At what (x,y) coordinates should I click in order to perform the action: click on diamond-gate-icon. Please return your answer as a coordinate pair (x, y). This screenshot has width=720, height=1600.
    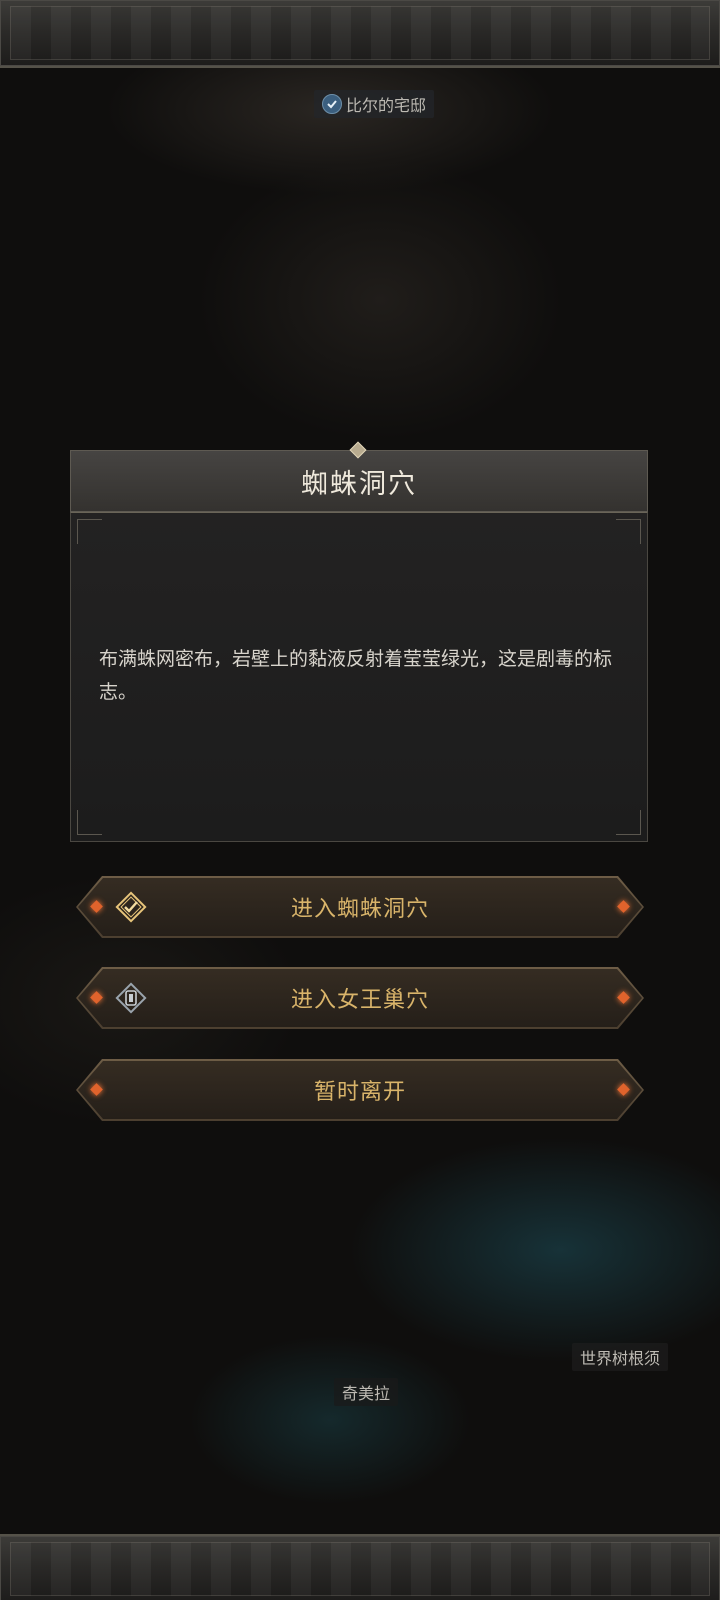
    Looking at the image, I should click on (131, 998).